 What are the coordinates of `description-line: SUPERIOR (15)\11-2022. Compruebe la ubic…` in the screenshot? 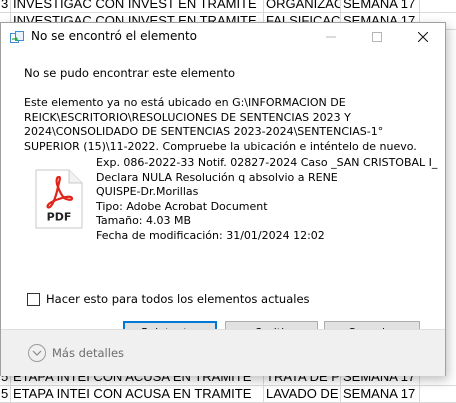 It's located at (220, 146).